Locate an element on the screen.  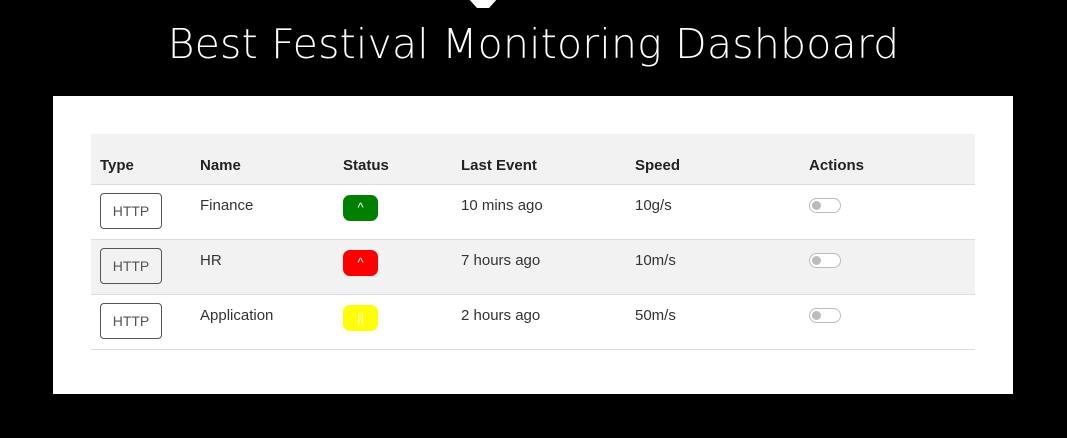
row-last-event: 2 hours ago is located at coordinates (501, 315).